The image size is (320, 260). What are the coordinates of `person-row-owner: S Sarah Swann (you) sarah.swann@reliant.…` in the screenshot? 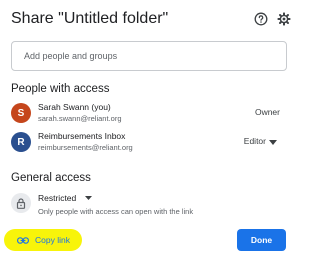 It's located at (150, 113).